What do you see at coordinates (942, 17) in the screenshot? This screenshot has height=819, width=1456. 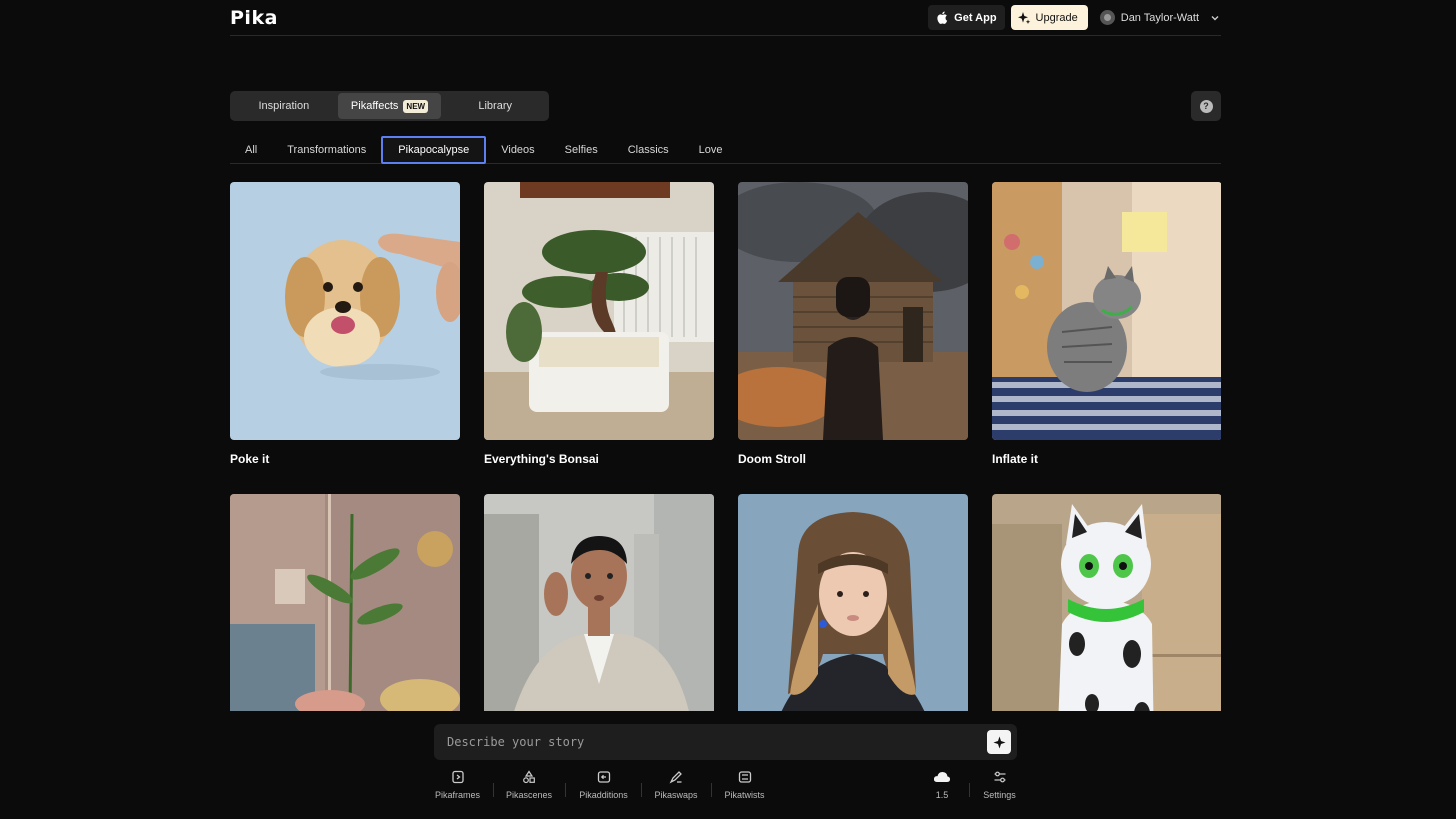 I see `apple-icon` at bounding box center [942, 17].